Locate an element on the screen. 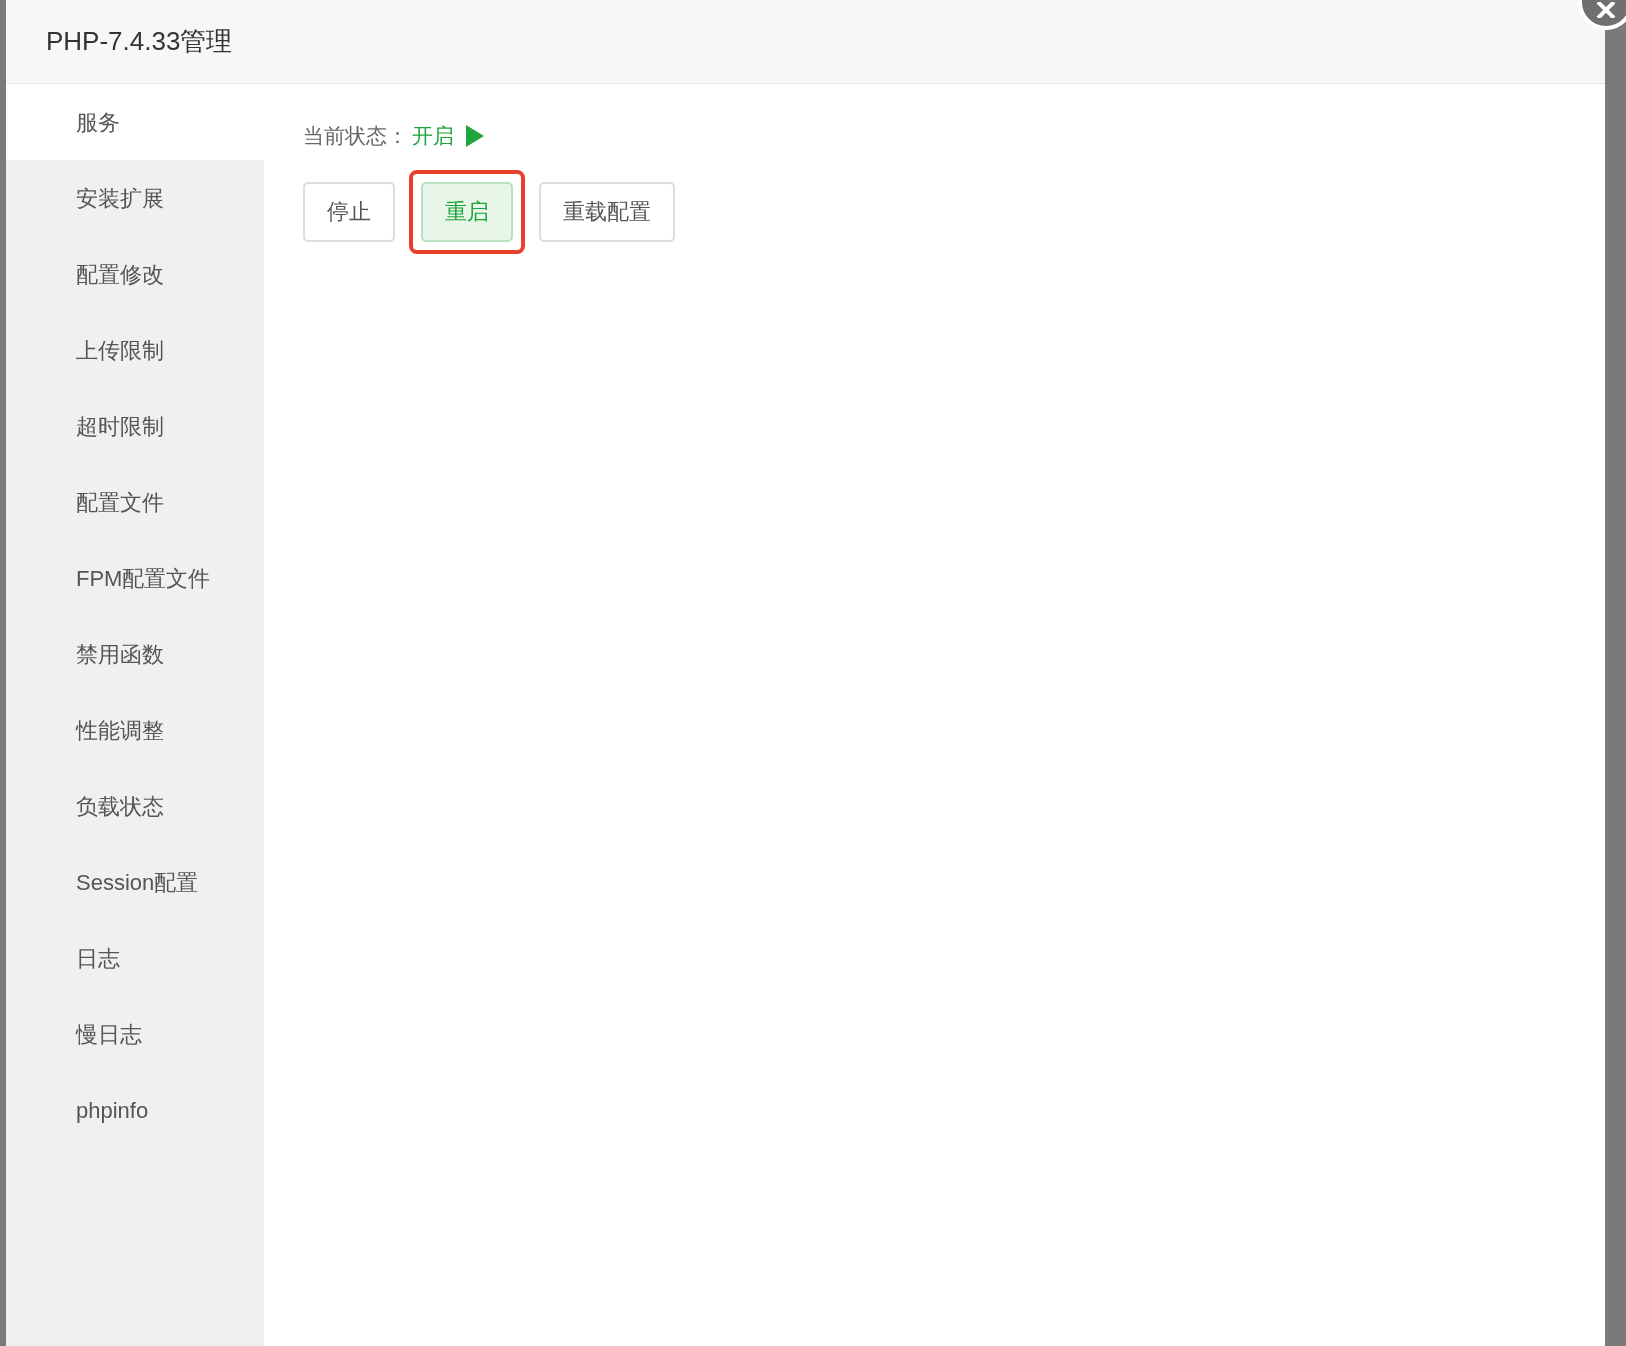 This screenshot has width=1626, height=1346. action-button: 重载配置 is located at coordinates (607, 211).